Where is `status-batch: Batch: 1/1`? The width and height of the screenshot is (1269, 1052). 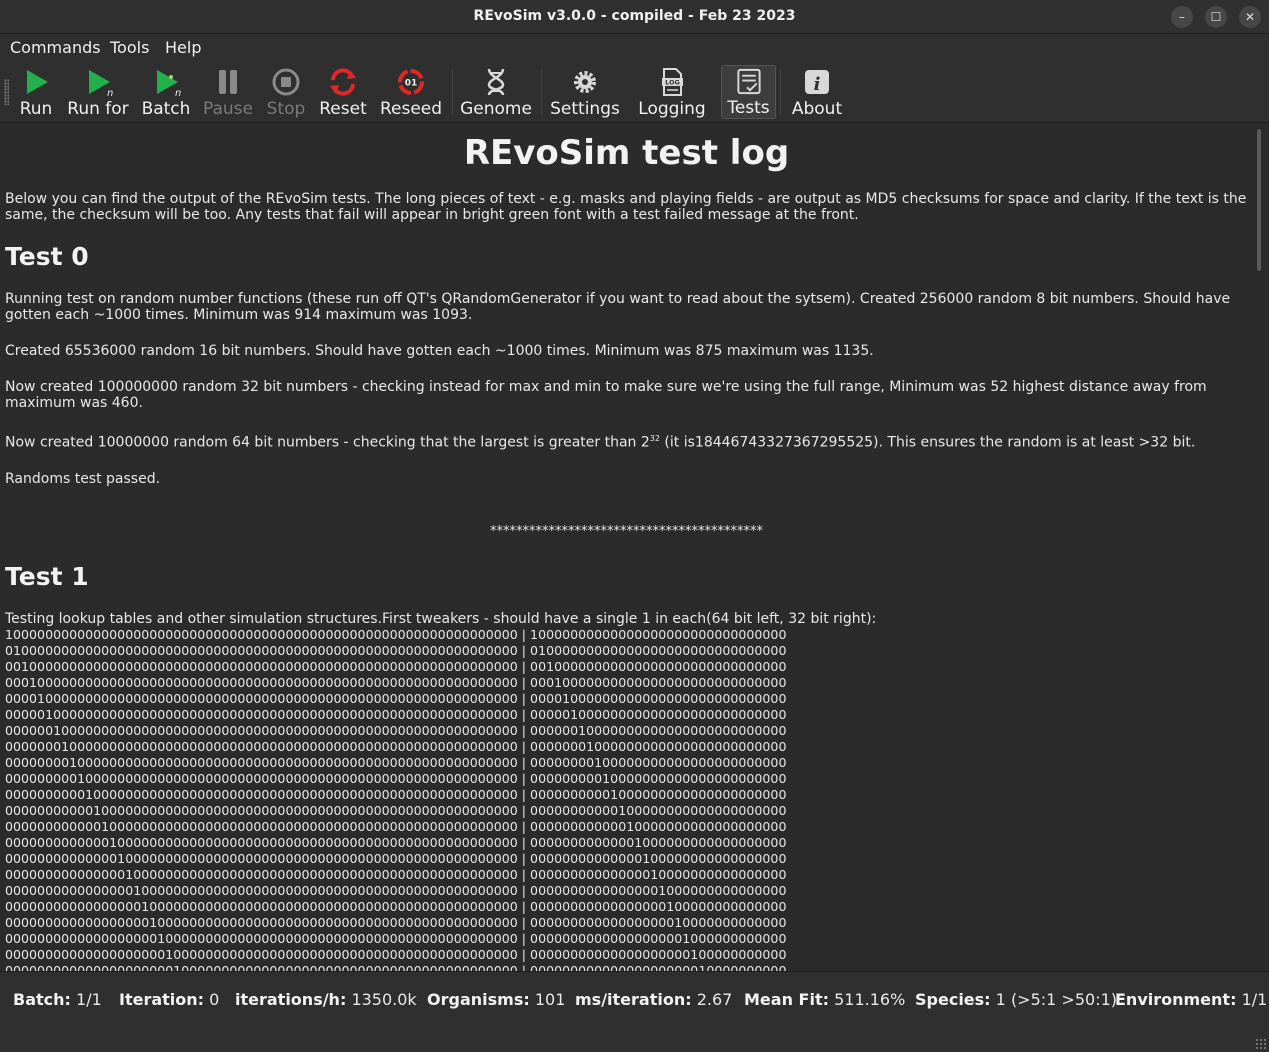 status-batch: Batch: 1/1 is located at coordinates (57, 999).